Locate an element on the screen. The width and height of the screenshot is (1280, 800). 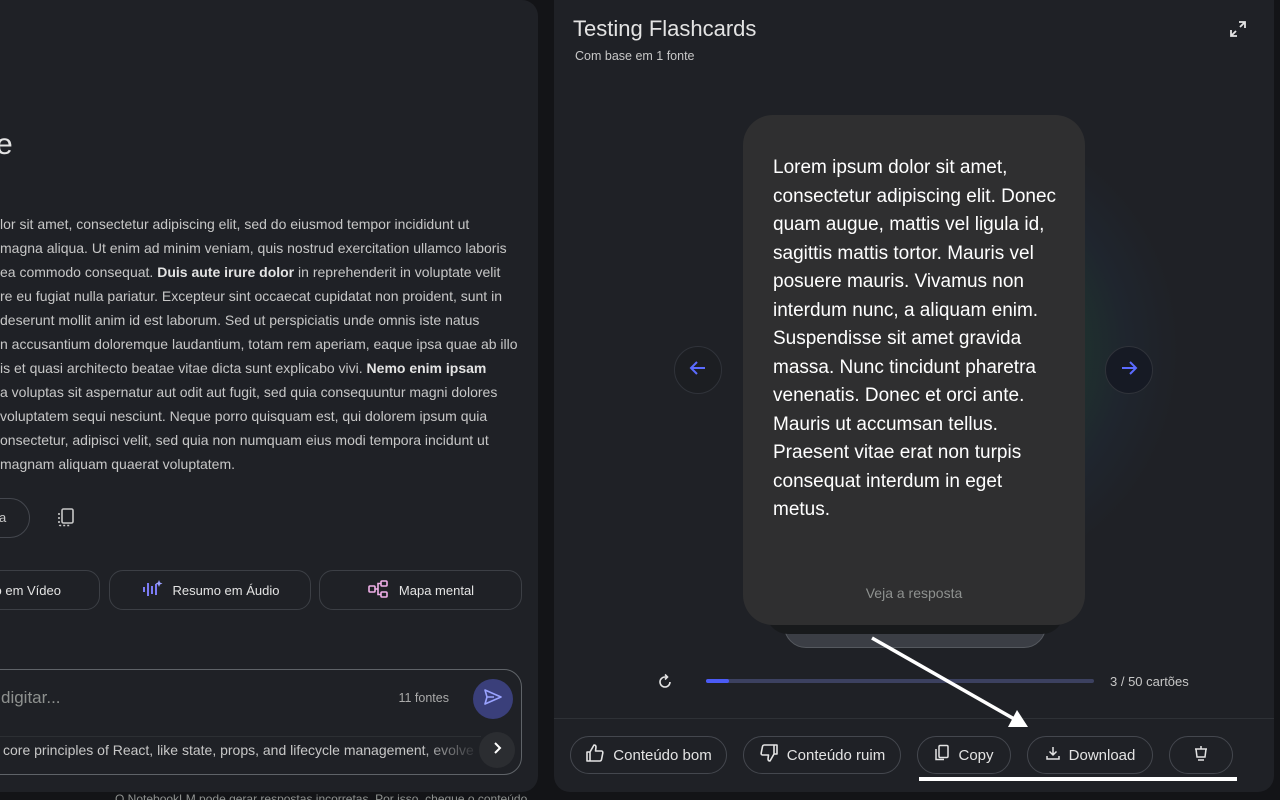
mind-map-button: Mapa mental is located at coordinates (420, 590).